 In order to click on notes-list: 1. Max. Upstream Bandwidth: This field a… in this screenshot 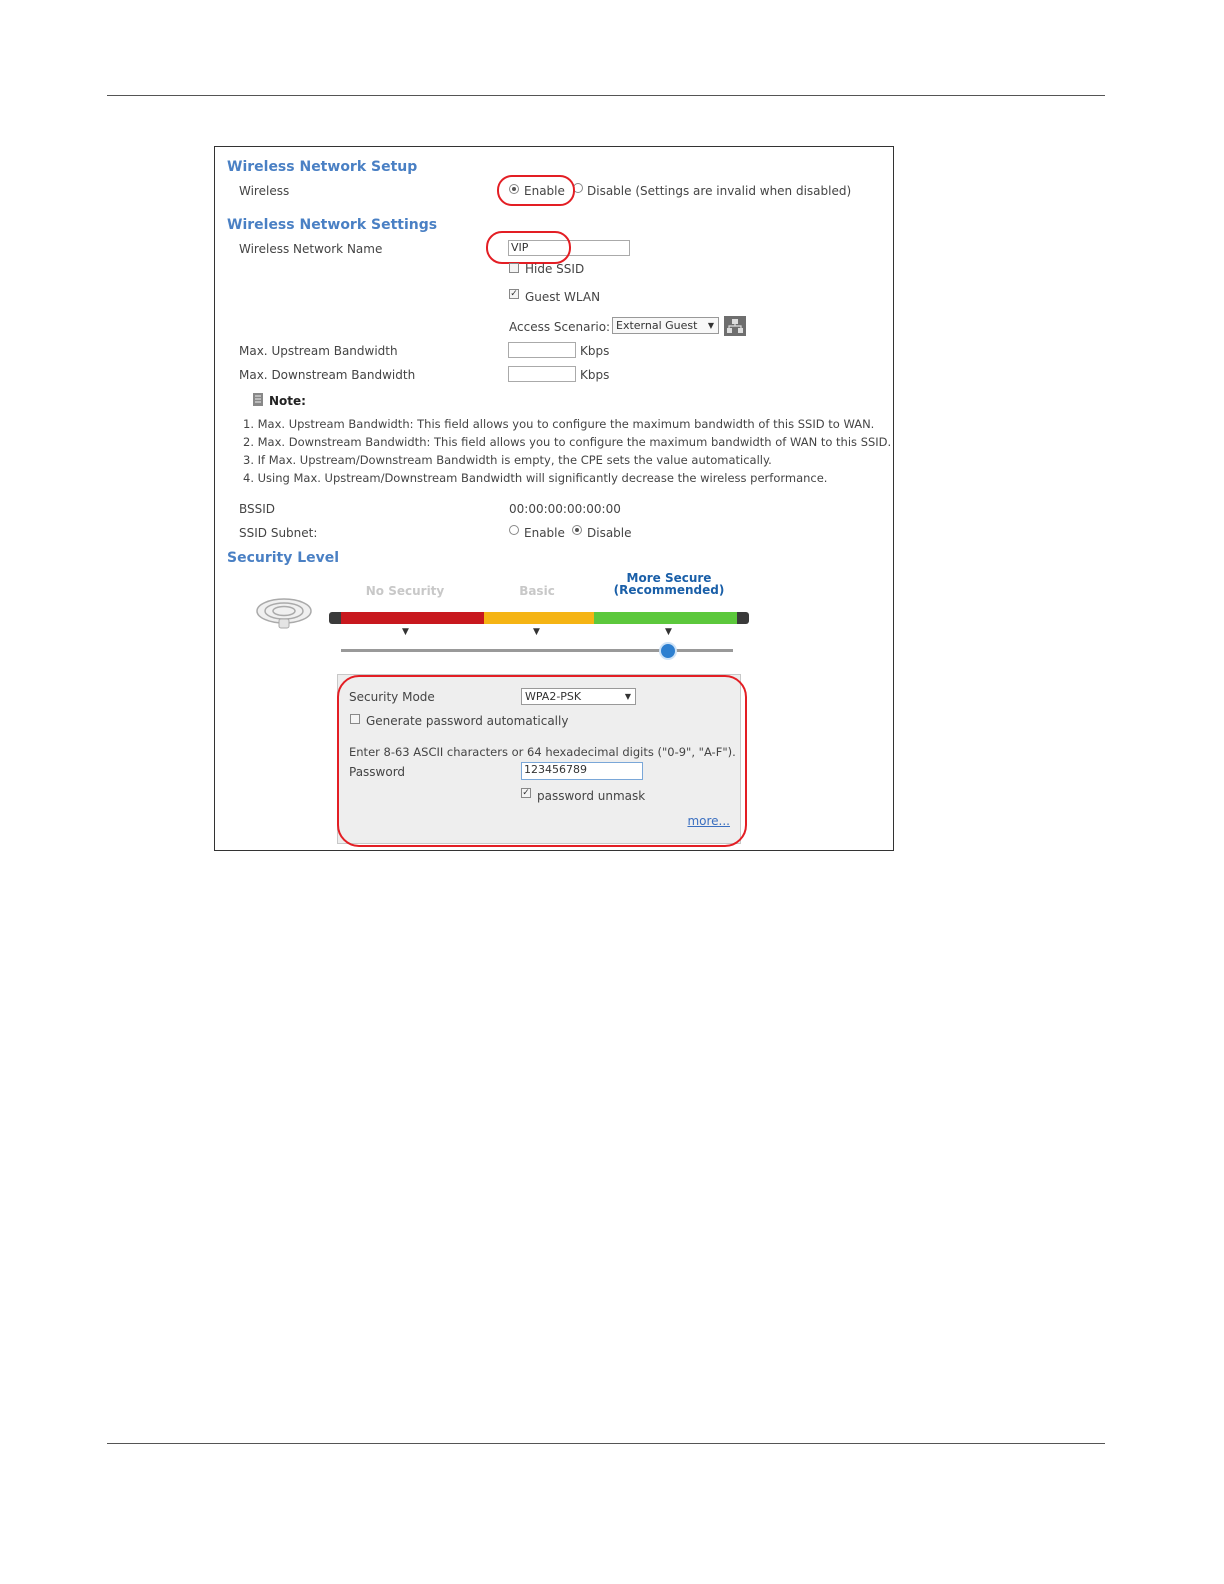, I will do `click(567, 453)`.